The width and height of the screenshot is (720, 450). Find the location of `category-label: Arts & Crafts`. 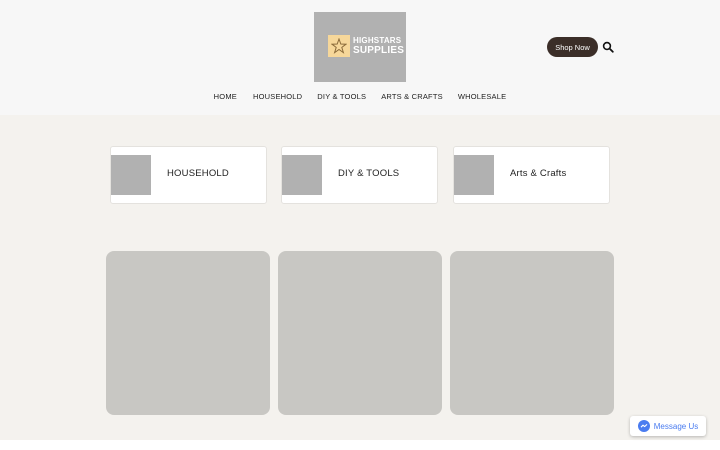

category-label: Arts & Crafts is located at coordinates (538, 173).